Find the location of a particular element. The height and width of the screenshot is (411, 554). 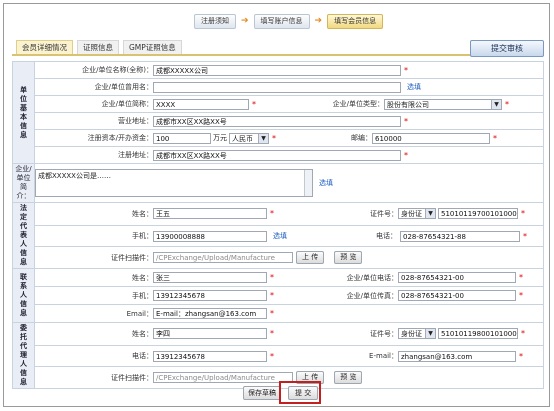

legal-scan-label: 证件扫描件： is located at coordinates (132, 257).